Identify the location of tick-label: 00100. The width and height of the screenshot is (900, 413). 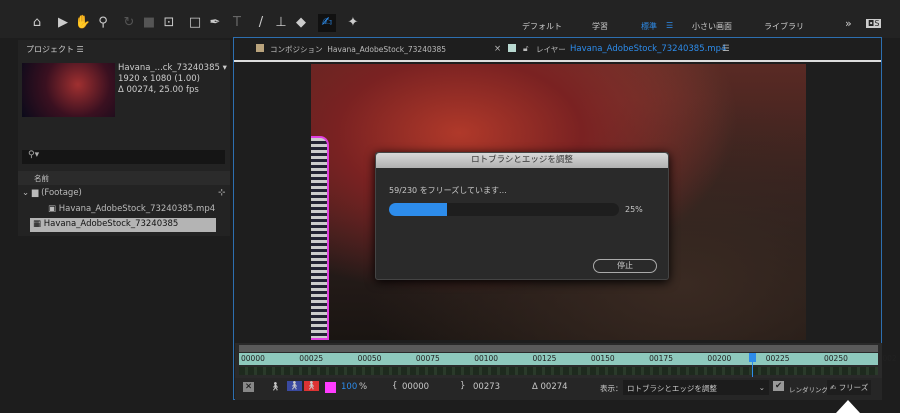
(486, 358).